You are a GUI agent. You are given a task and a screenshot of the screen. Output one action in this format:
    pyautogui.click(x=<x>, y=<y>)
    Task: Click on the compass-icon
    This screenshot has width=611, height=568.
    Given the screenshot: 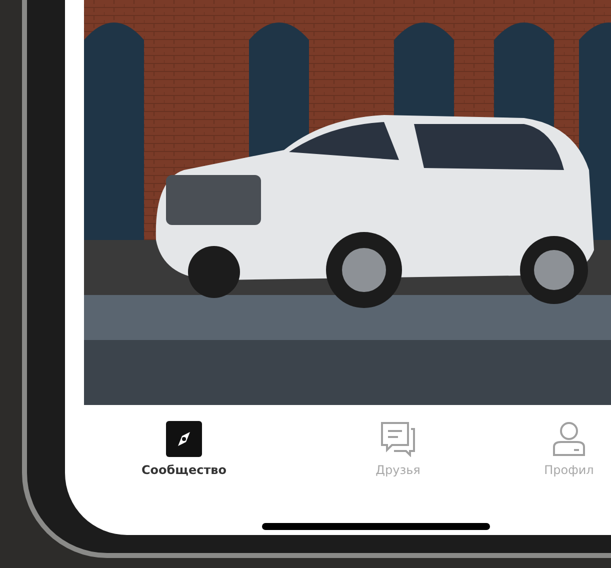 What is the action you would take?
    pyautogui.click(x=184, y=439)
    